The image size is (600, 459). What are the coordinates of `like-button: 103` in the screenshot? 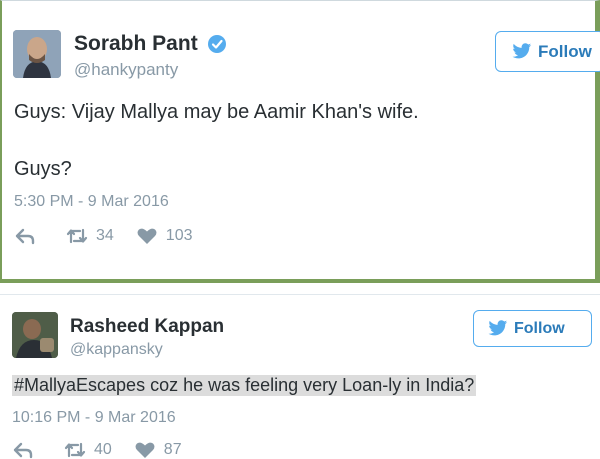 It's located at (164, 236).